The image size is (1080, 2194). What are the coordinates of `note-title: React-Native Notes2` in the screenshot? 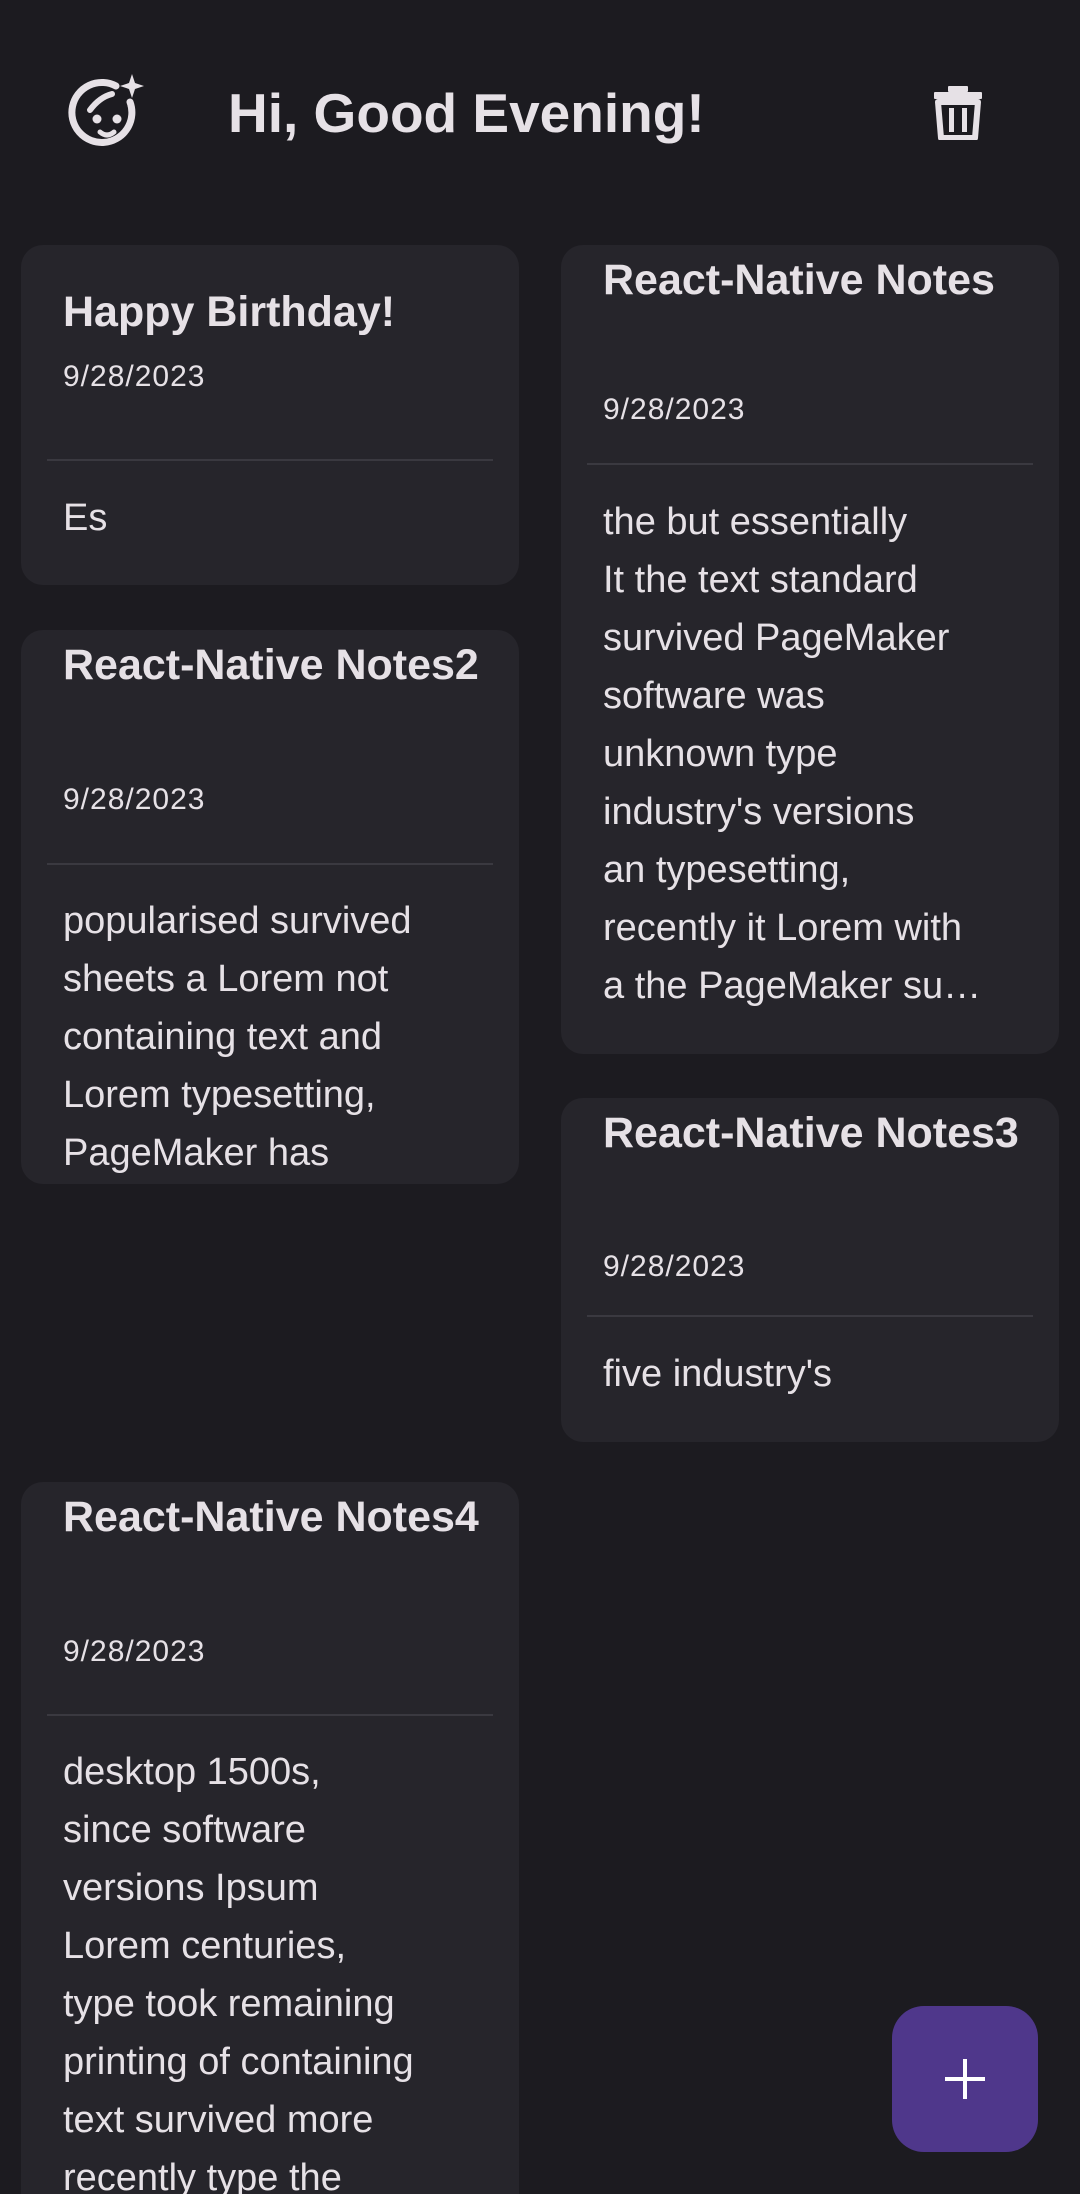 It's located at (271, 665).